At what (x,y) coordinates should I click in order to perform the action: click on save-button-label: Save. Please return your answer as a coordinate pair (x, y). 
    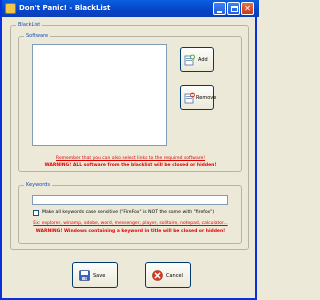
    Looking at the image, I should click on (99, 276).